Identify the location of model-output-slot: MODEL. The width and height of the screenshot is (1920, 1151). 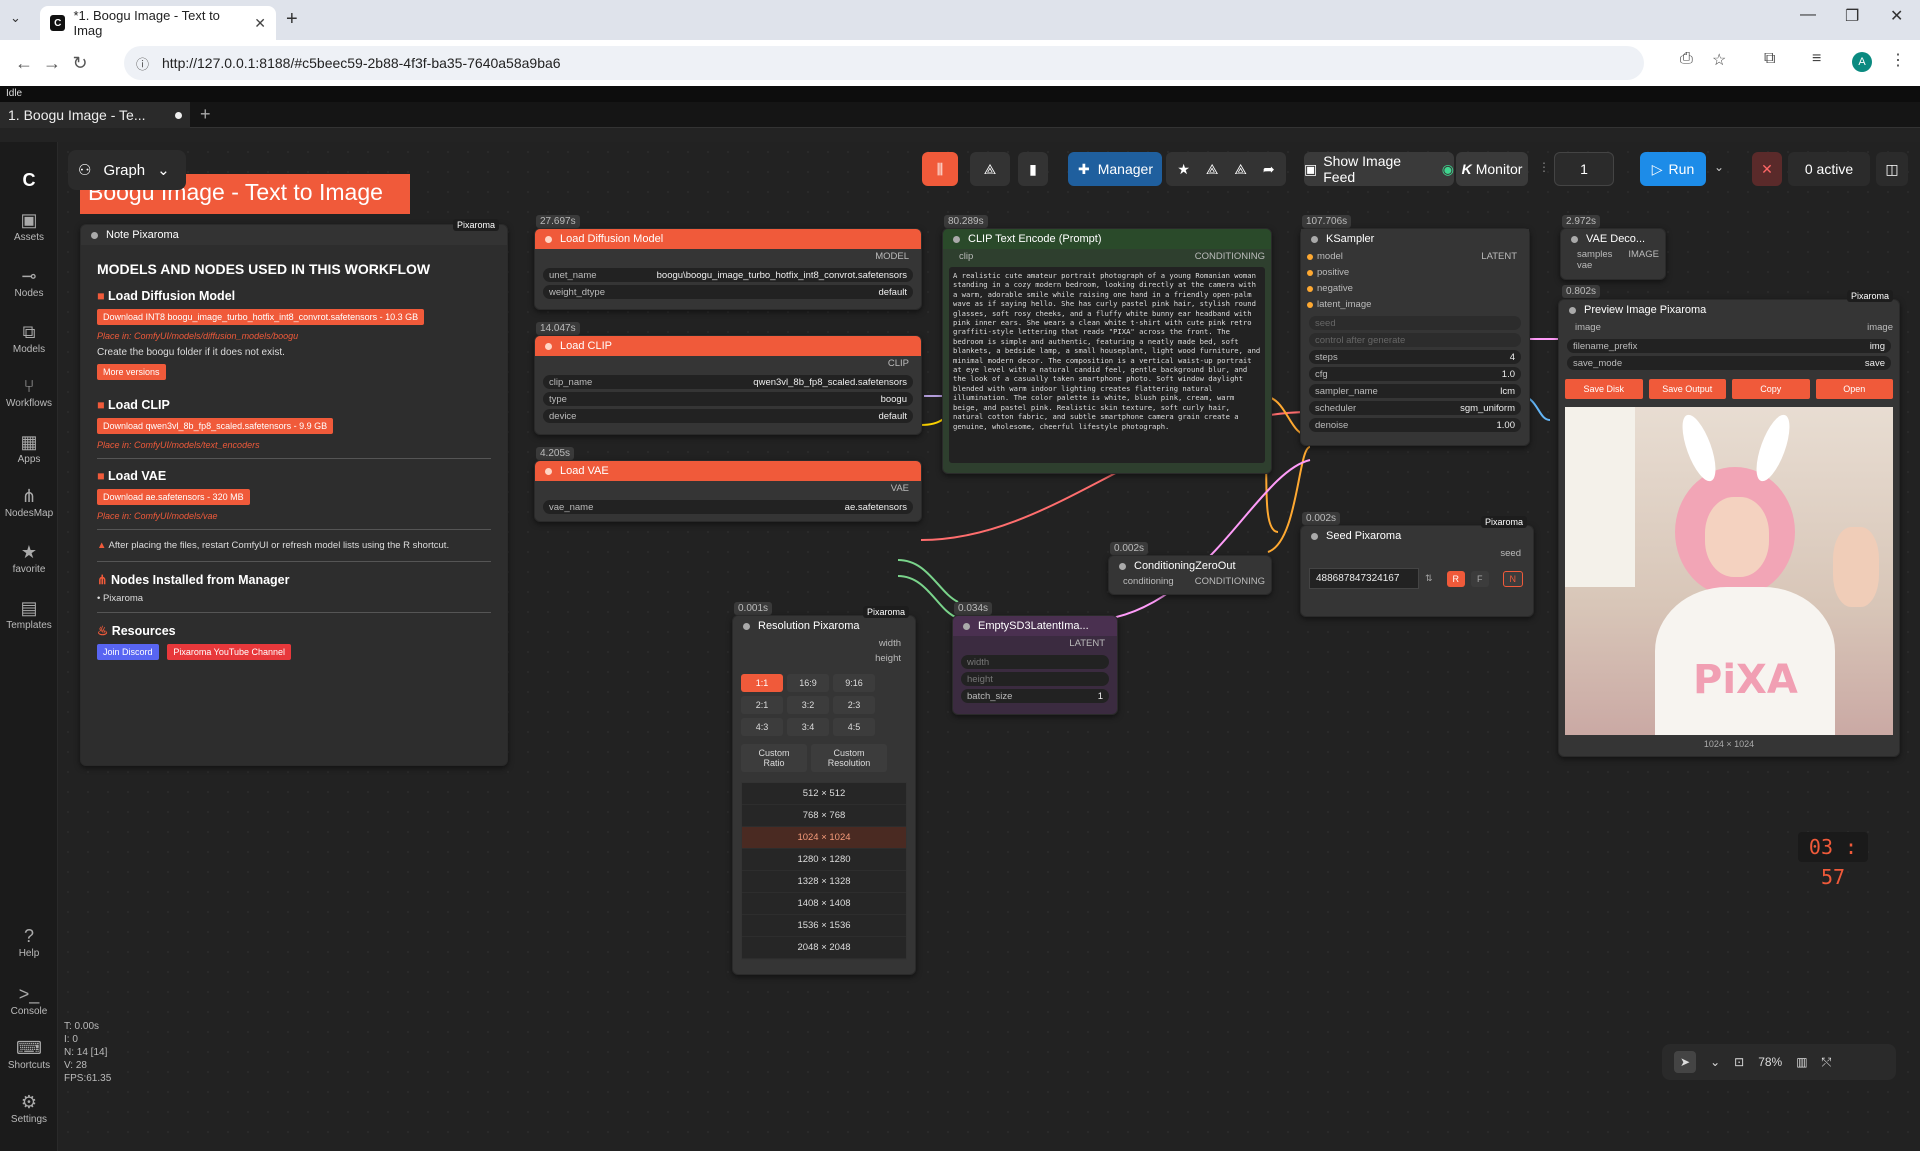
(728, 257).